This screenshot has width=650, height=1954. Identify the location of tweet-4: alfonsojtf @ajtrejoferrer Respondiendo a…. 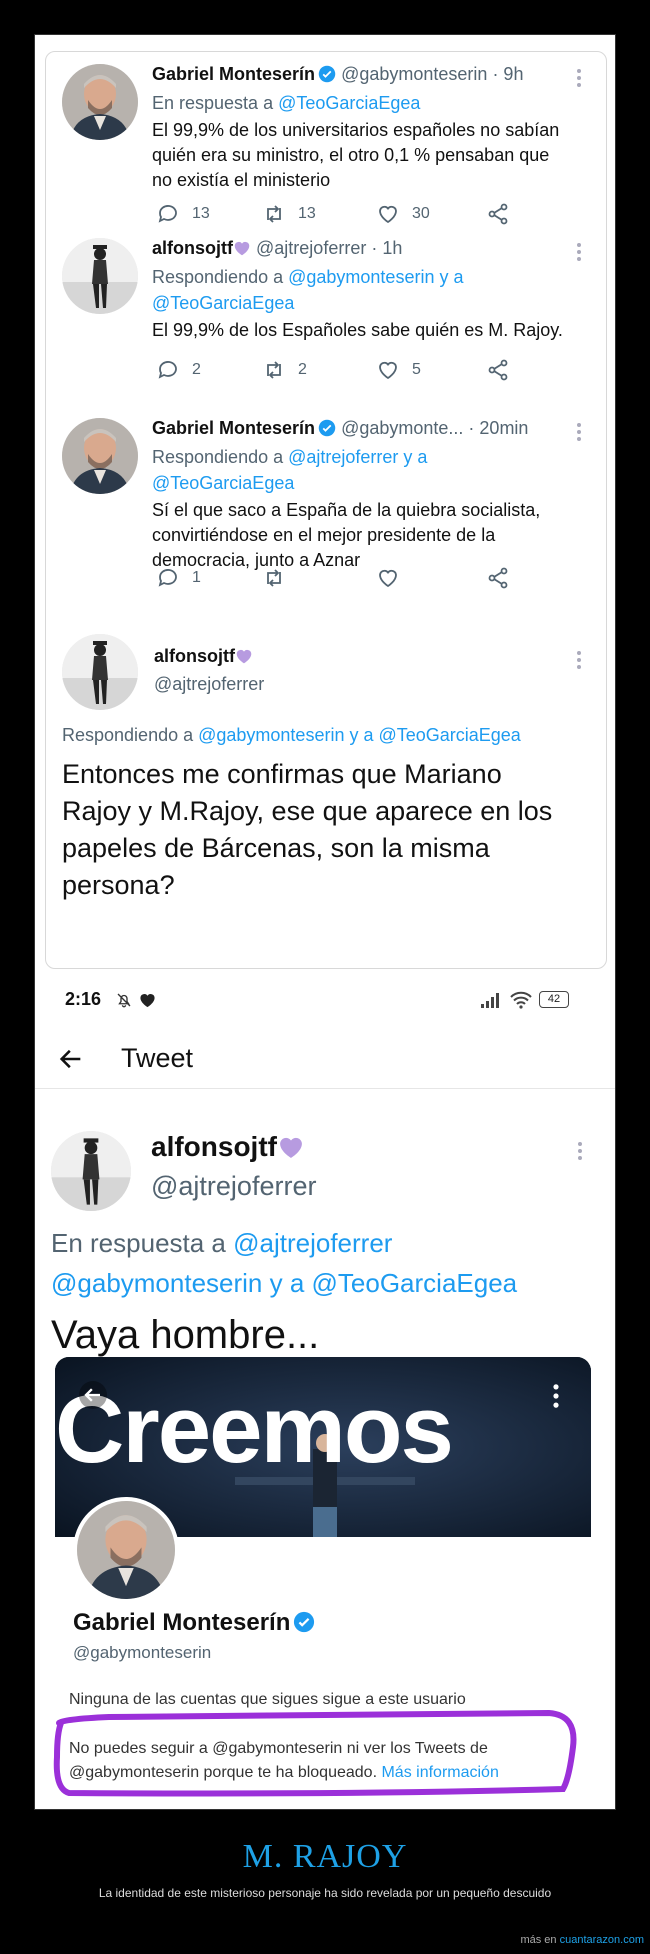
(326, 801).